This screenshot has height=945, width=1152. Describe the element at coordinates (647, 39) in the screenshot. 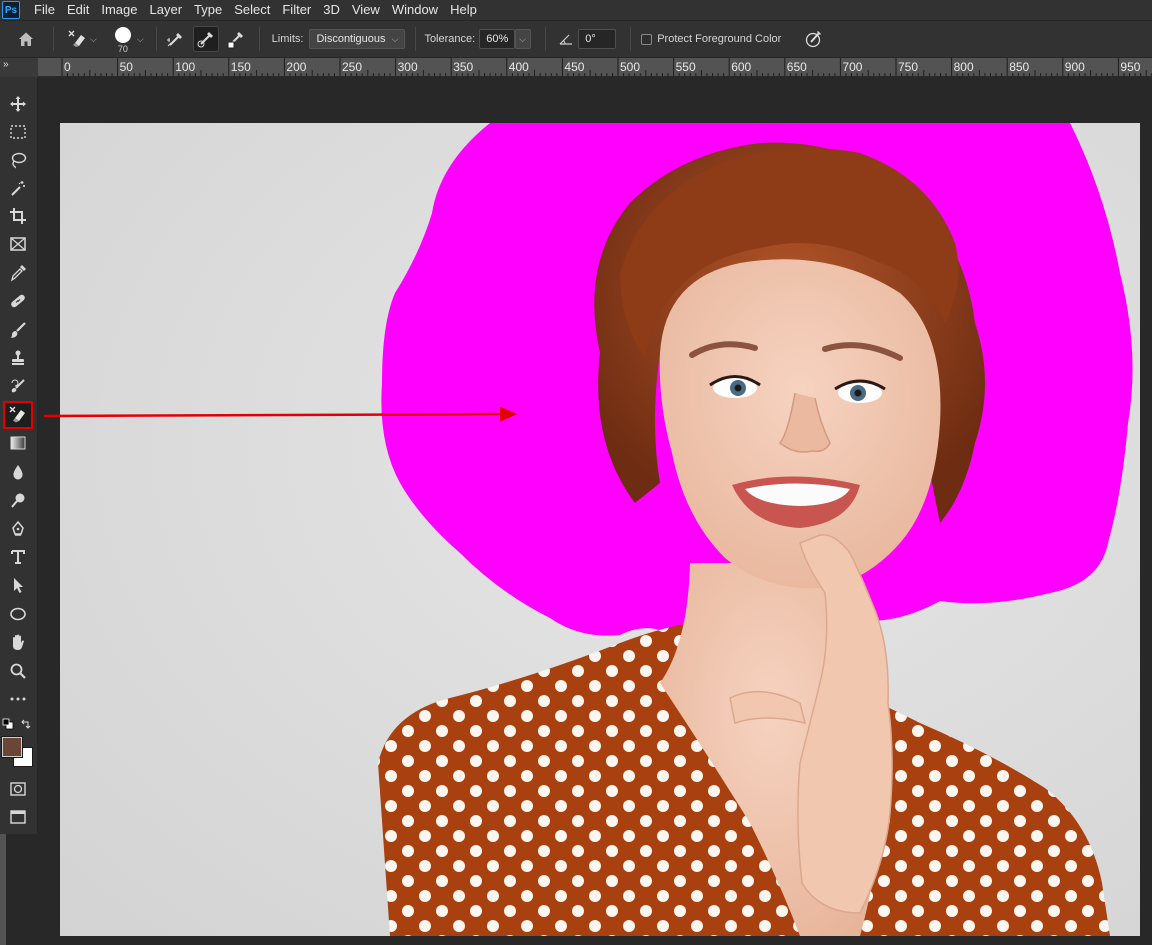

I see `checkbox-box` at that location.